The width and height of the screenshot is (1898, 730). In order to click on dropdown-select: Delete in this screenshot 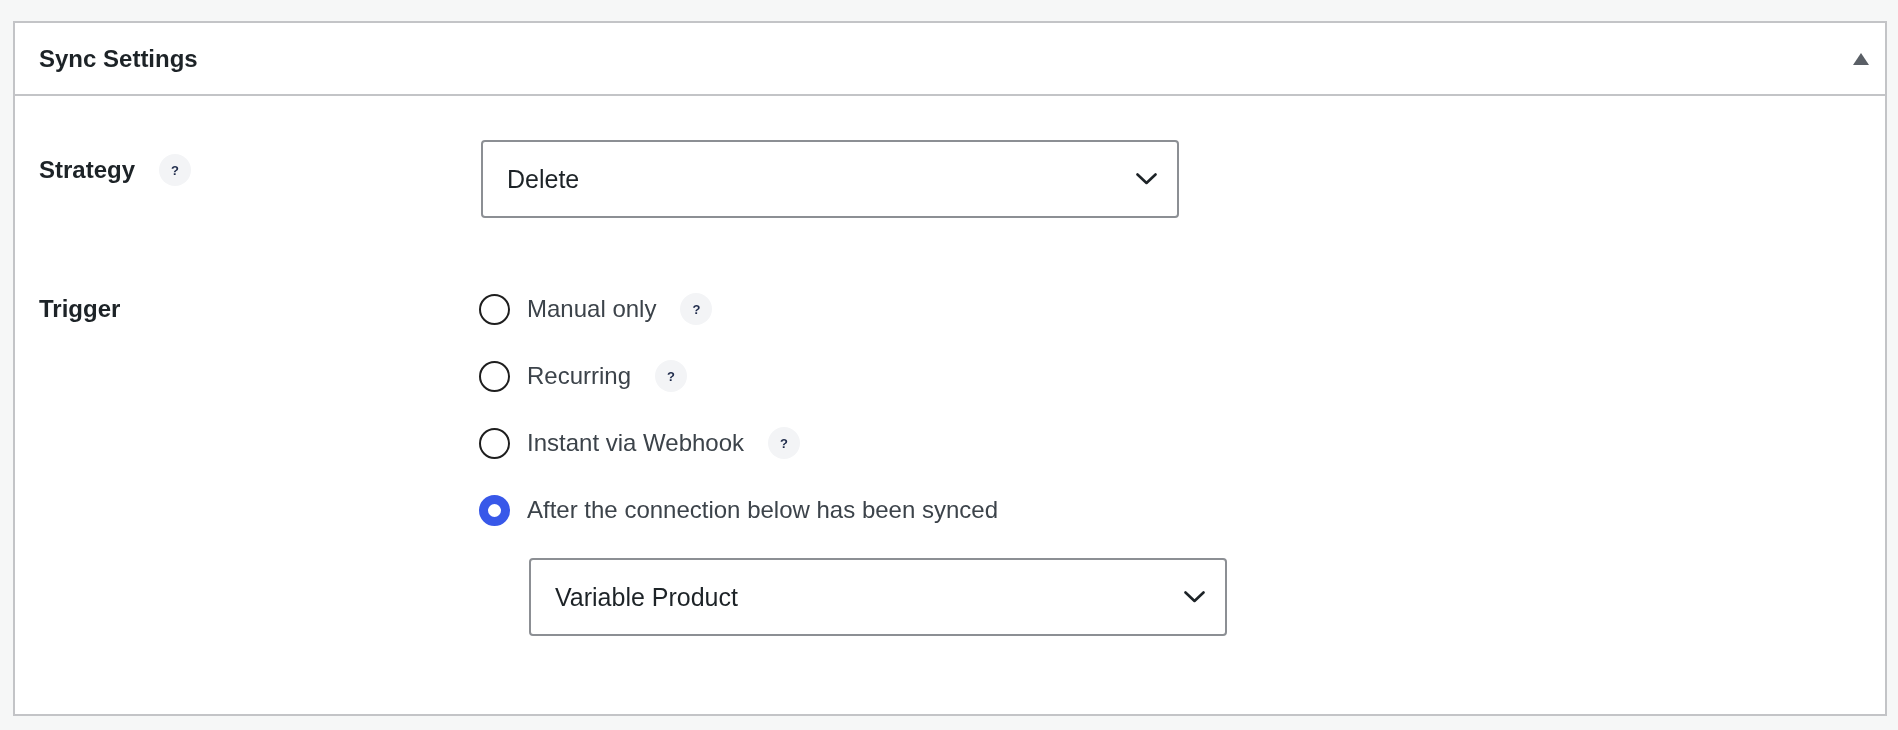, I will do `click(830, 179)`.